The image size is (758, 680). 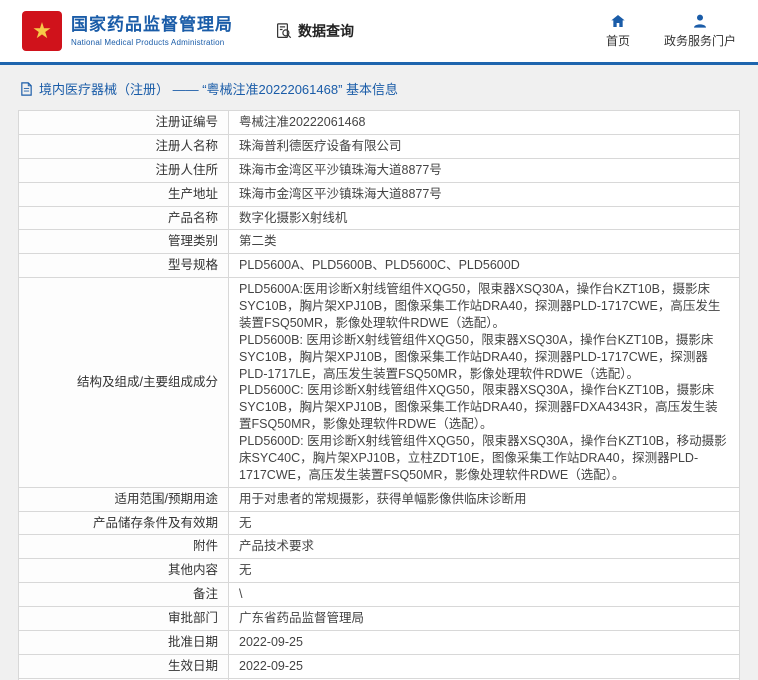 I want to click on table-row: 注册人住所 珠海市金湾区平沙镇珠海大道8877号, so click(x=379, y=170).